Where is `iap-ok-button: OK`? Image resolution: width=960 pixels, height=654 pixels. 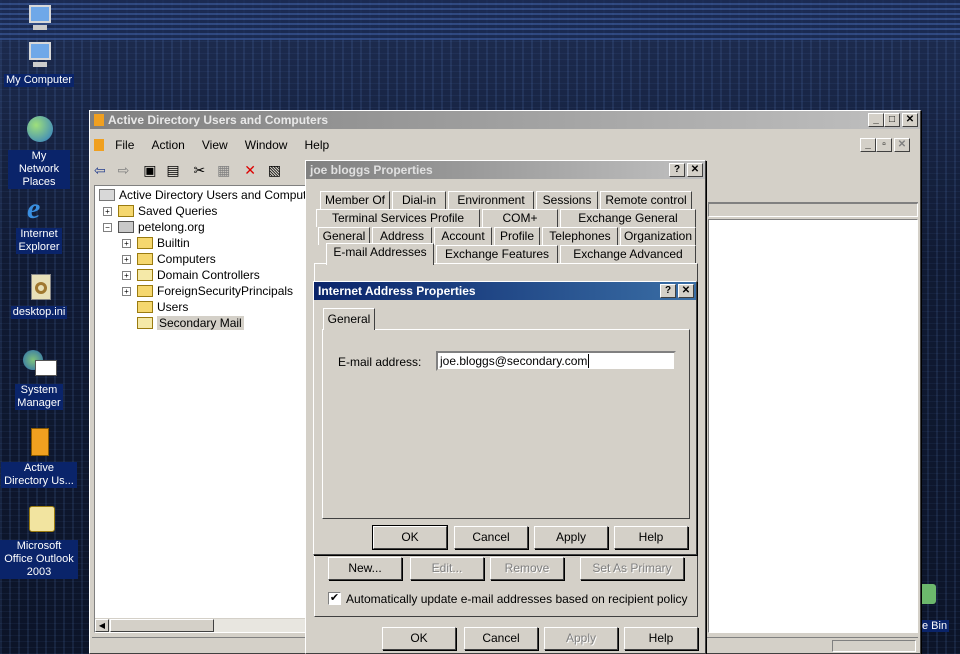
iap-ok-button: OK is located at coordinates (410, 537).